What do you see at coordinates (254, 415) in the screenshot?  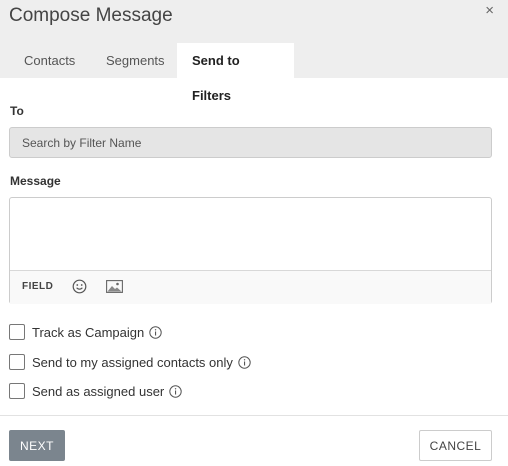 I see `footer-divider` at bounding box center [254, 415].